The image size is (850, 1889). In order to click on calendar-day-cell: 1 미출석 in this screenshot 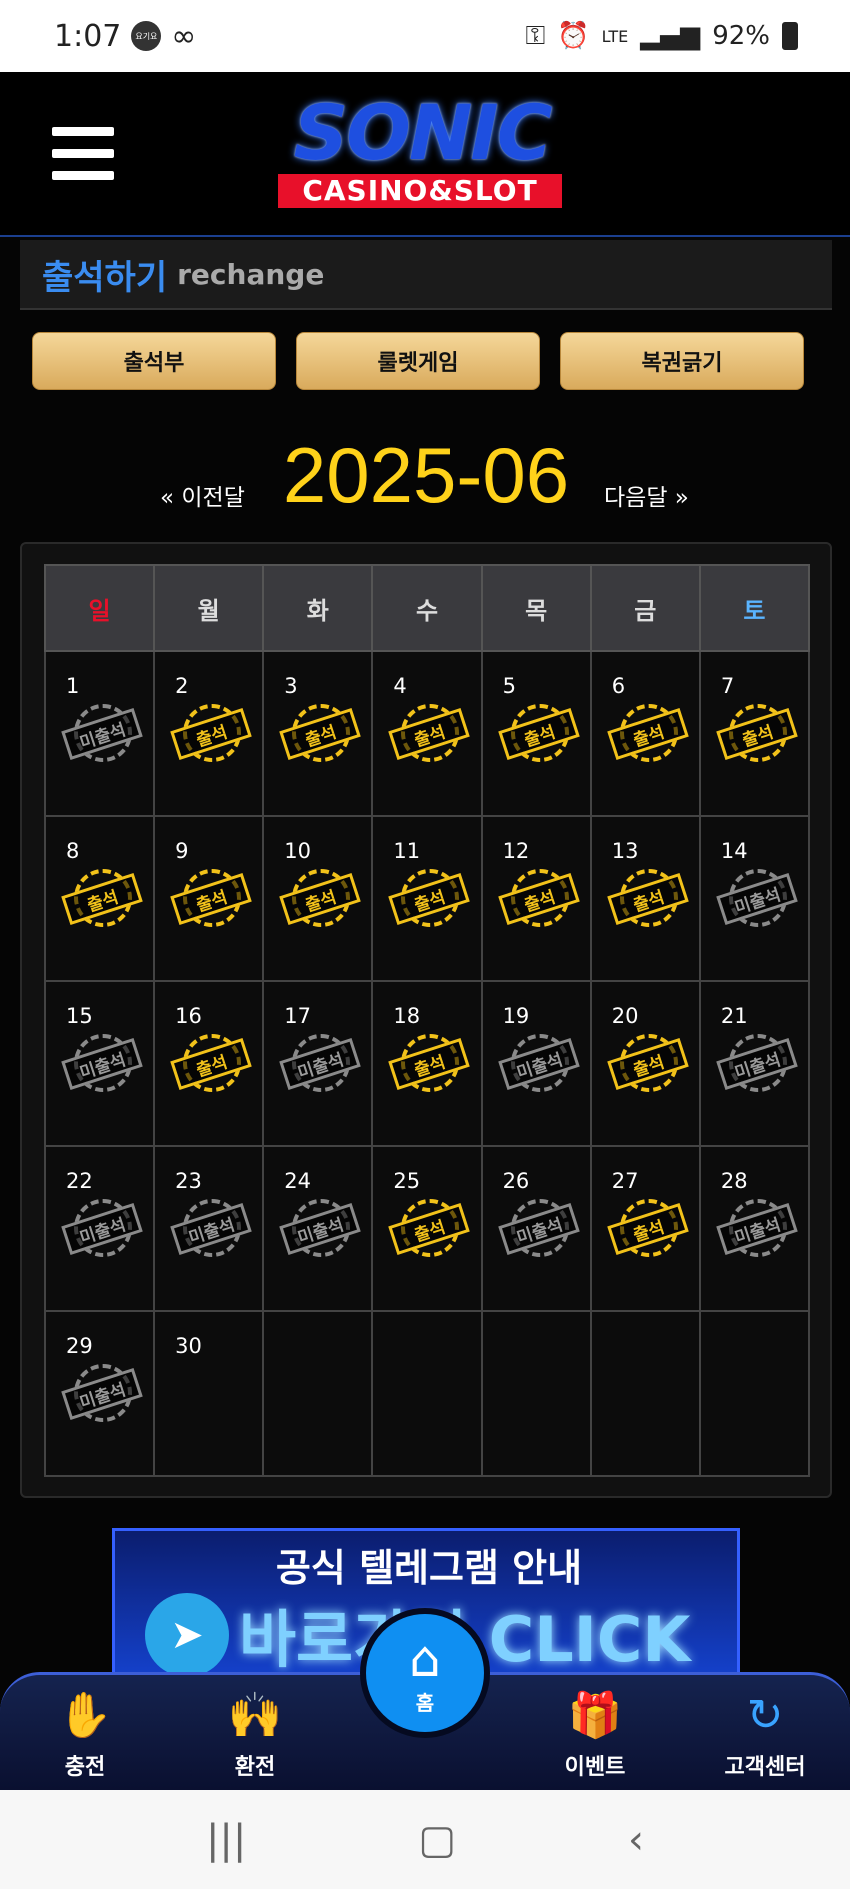, I will do `click(99, 733)`.